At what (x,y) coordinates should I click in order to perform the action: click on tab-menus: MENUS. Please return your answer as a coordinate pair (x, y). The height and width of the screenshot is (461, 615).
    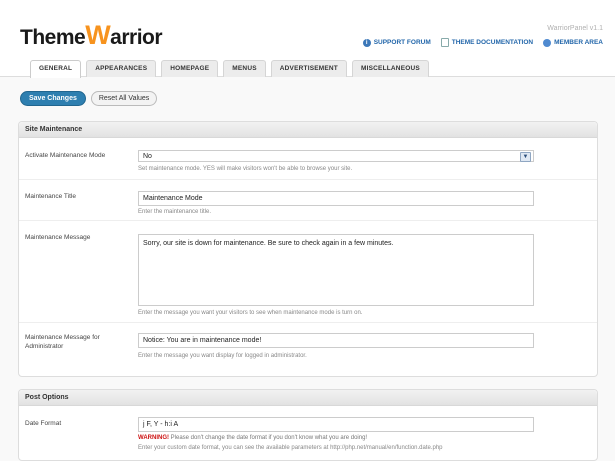
    Looking at the image, I should click on (244, 68).